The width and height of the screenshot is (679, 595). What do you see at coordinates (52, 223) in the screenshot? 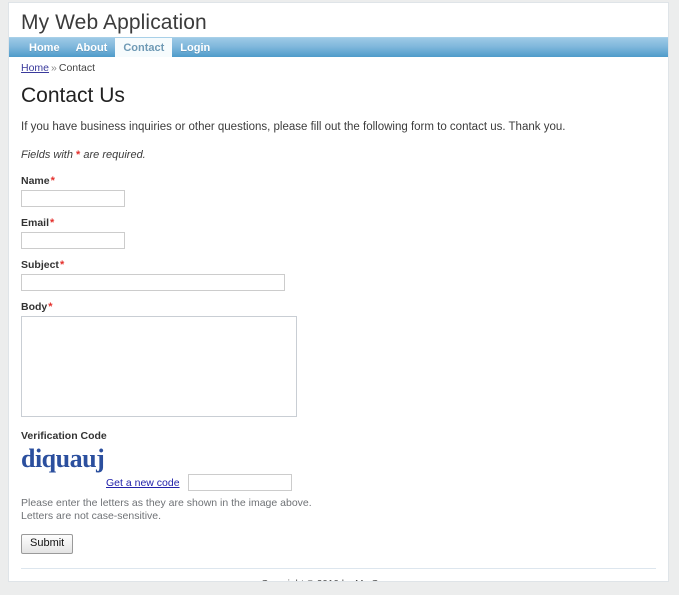
I see `label-email-required: *` at bounding box center [52, 223].